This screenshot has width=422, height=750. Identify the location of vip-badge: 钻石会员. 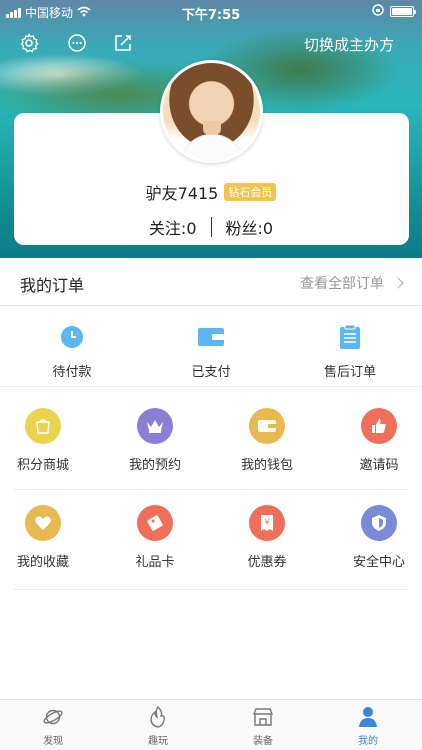
(250, 192).